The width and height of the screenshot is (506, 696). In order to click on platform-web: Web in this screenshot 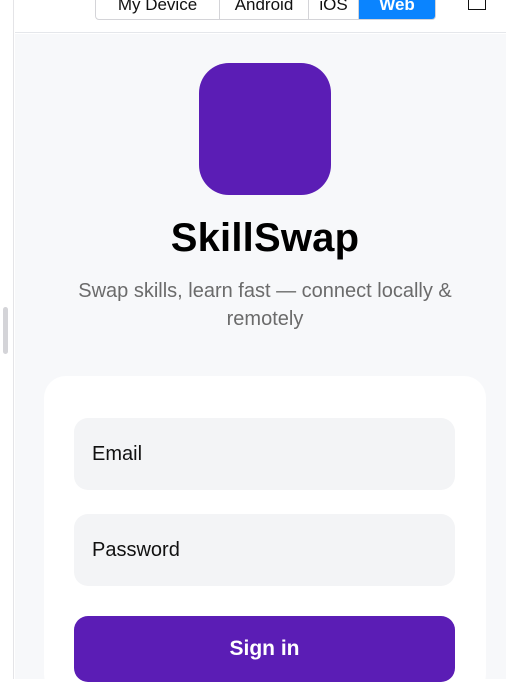, I will do `click(397, 9)`.